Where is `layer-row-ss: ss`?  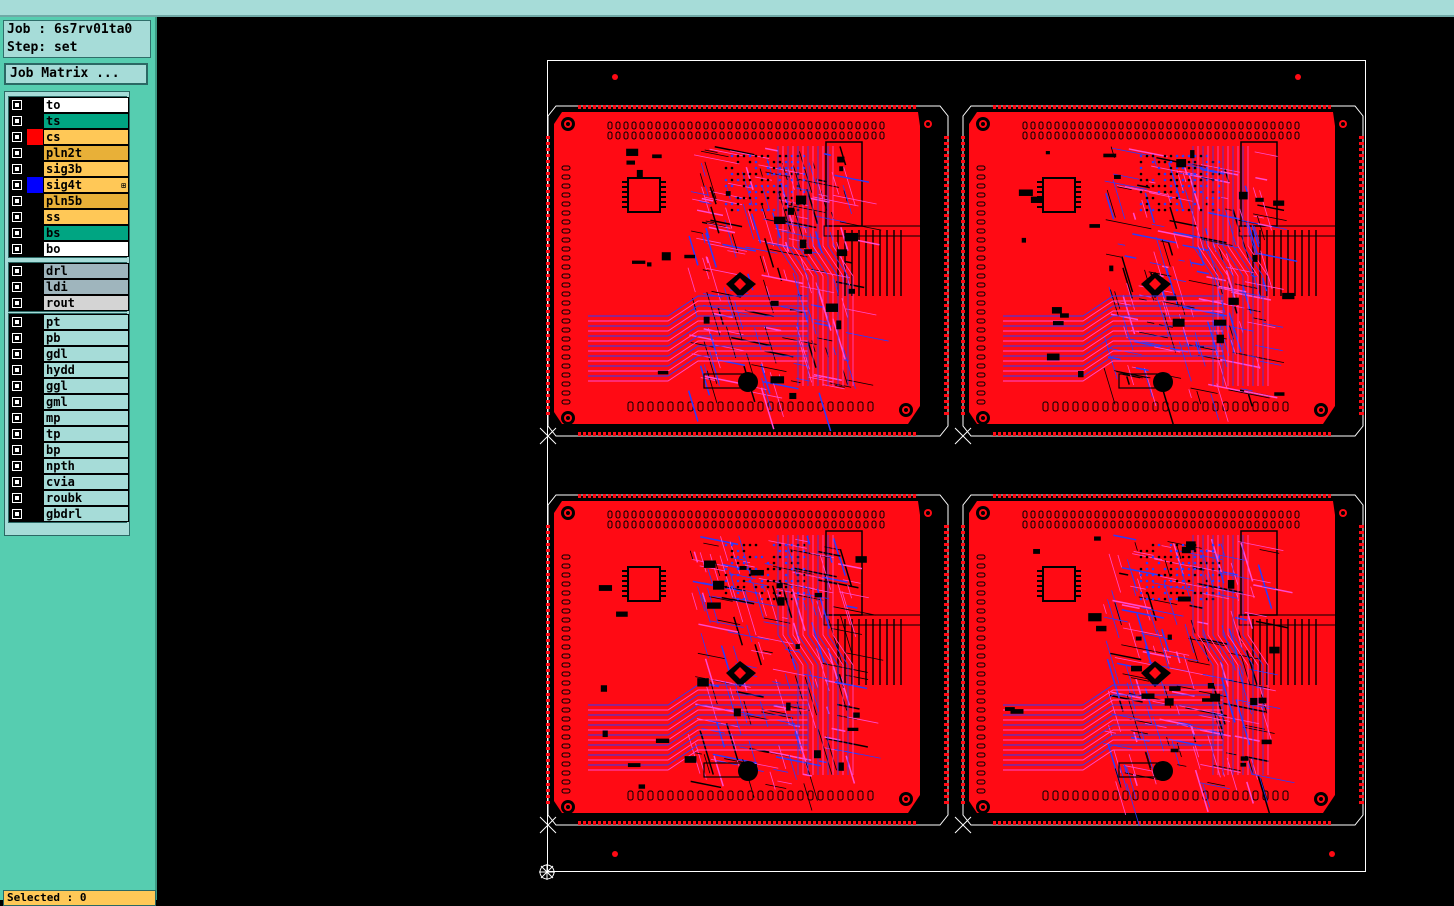 layer-row-ss: ss is located at coordinates (69, 217).